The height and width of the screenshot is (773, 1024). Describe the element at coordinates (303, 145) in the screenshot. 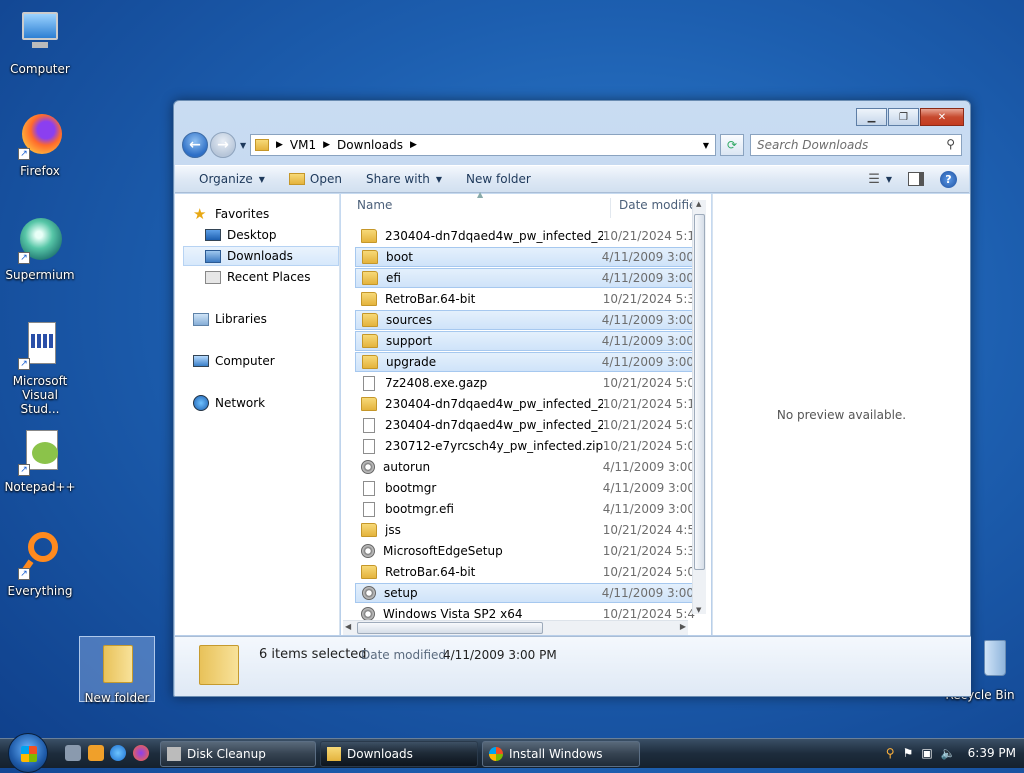

I see `breadcrumb-vm1: VM1` at that location.